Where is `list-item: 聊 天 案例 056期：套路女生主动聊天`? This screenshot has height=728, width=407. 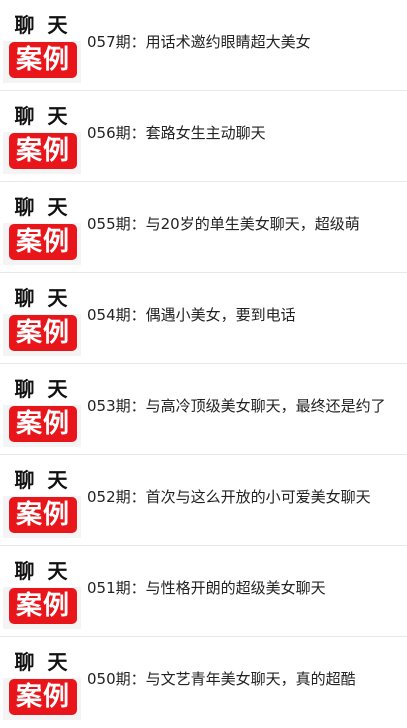
list-item: 聊 天 案例 056期：套路女生主动聊天 is located at coordinates (203, 136).